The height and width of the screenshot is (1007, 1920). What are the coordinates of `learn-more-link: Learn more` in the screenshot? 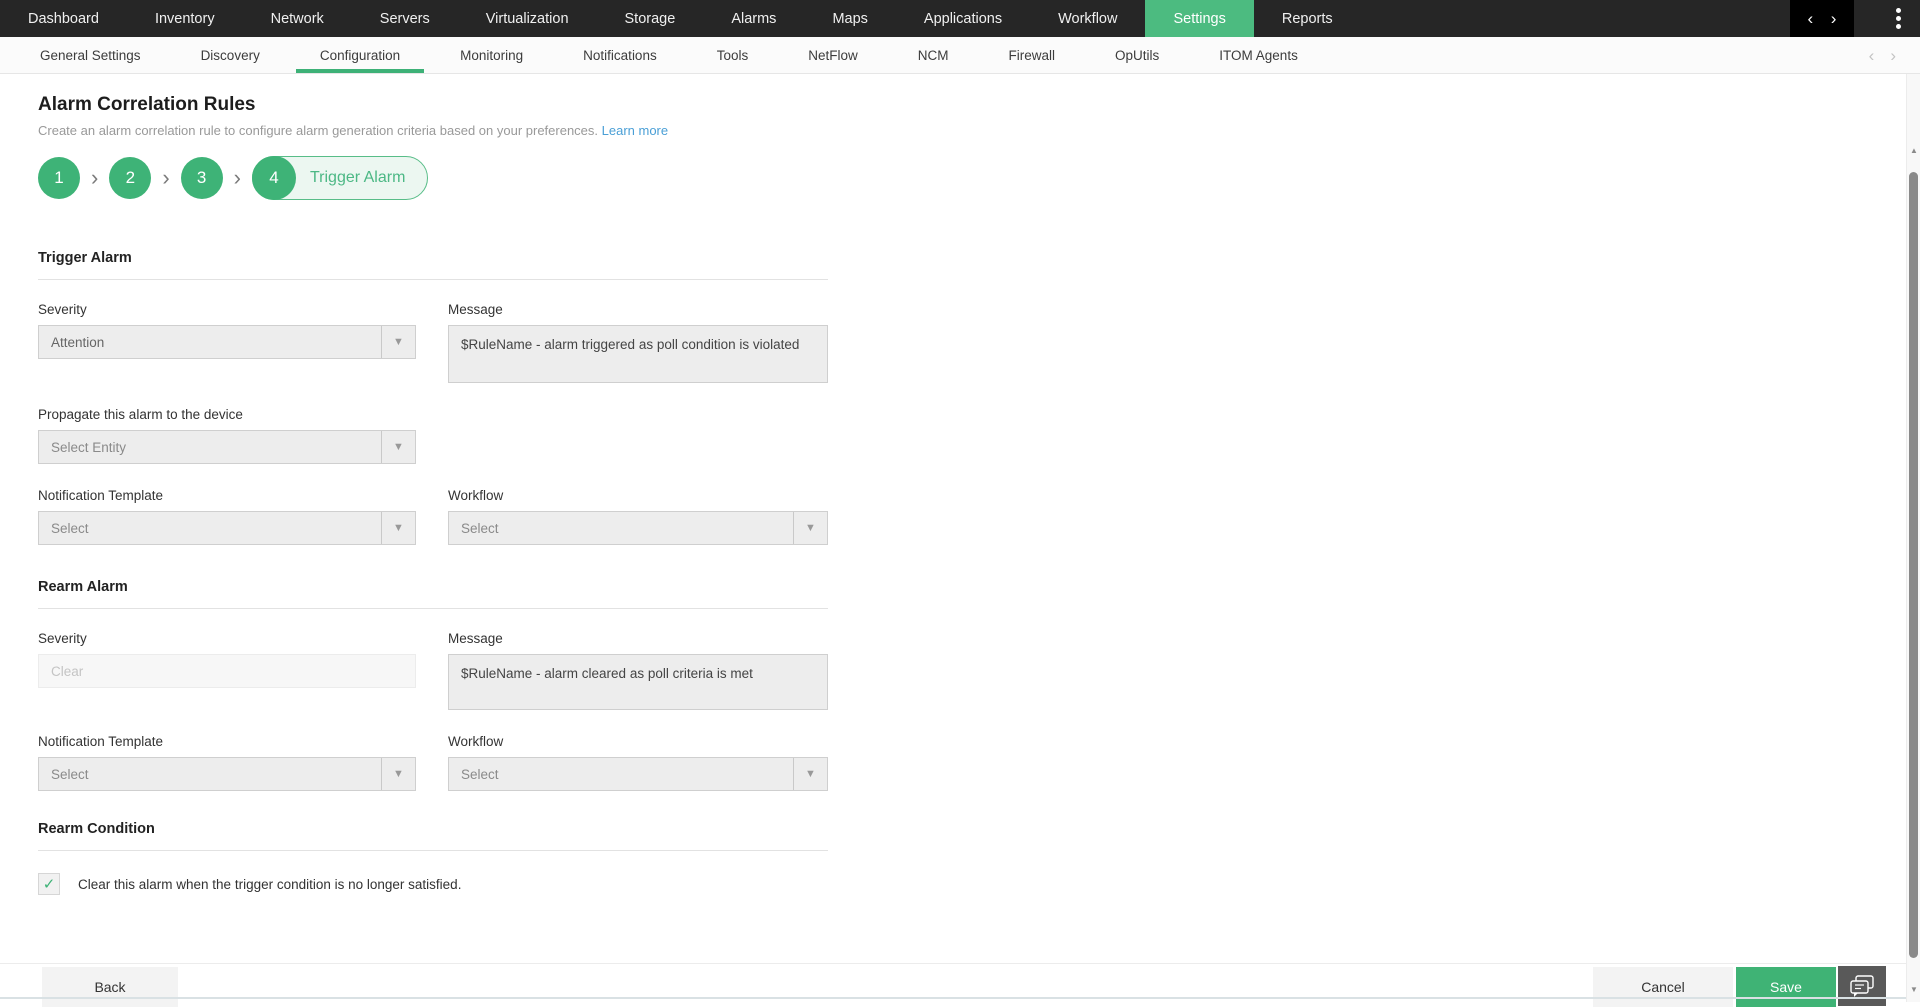 It's located at (635, 130).